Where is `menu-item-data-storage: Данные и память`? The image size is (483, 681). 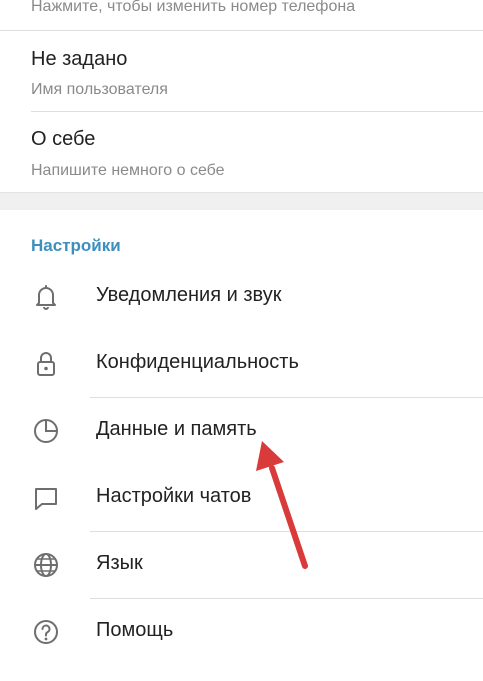 menu-item-data-storage: Данные и память is located at coordinates (241, 431).